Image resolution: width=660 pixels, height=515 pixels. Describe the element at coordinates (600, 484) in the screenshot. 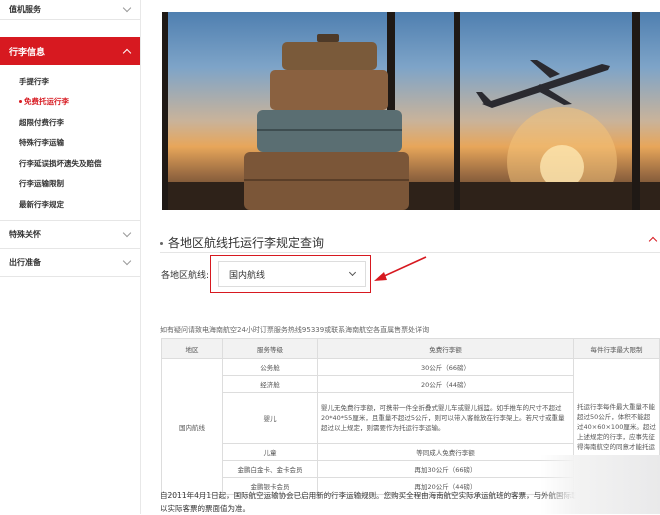

I see `blurred-overlay` at that location.